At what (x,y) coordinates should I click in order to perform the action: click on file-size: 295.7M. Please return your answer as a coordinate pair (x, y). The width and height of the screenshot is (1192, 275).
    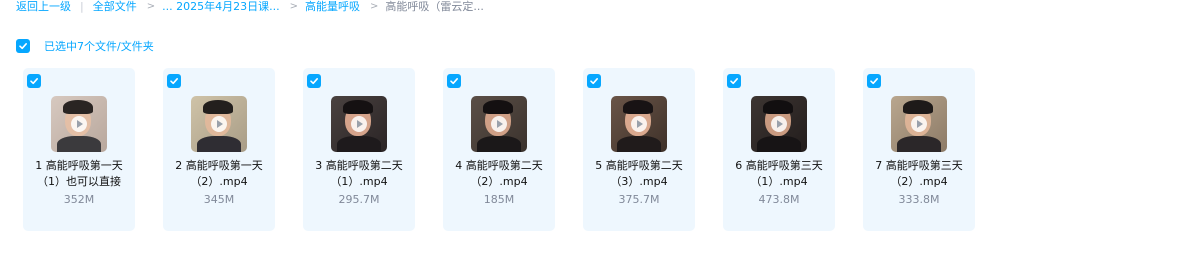
    Looking at the image, I should click on (359, 199).